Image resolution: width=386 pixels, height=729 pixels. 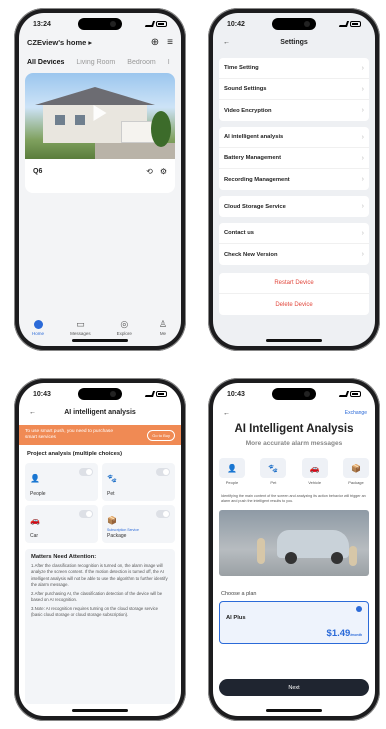 What do you see at coordinates (294, 206) in the screenshot?
I see `settings-row-cloud: Cloud Storage Service ›` at bounding box center [294, 206].